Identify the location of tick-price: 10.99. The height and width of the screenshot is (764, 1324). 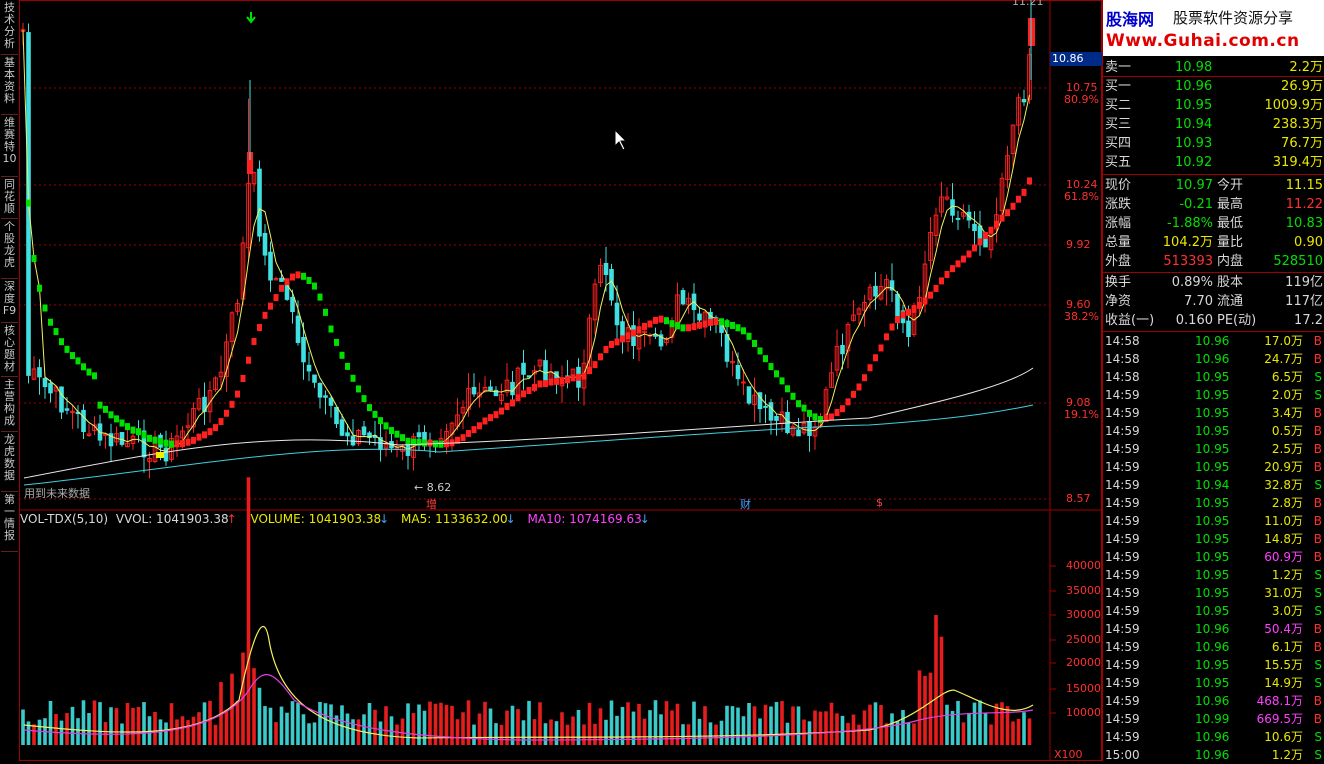
(1212, 719).